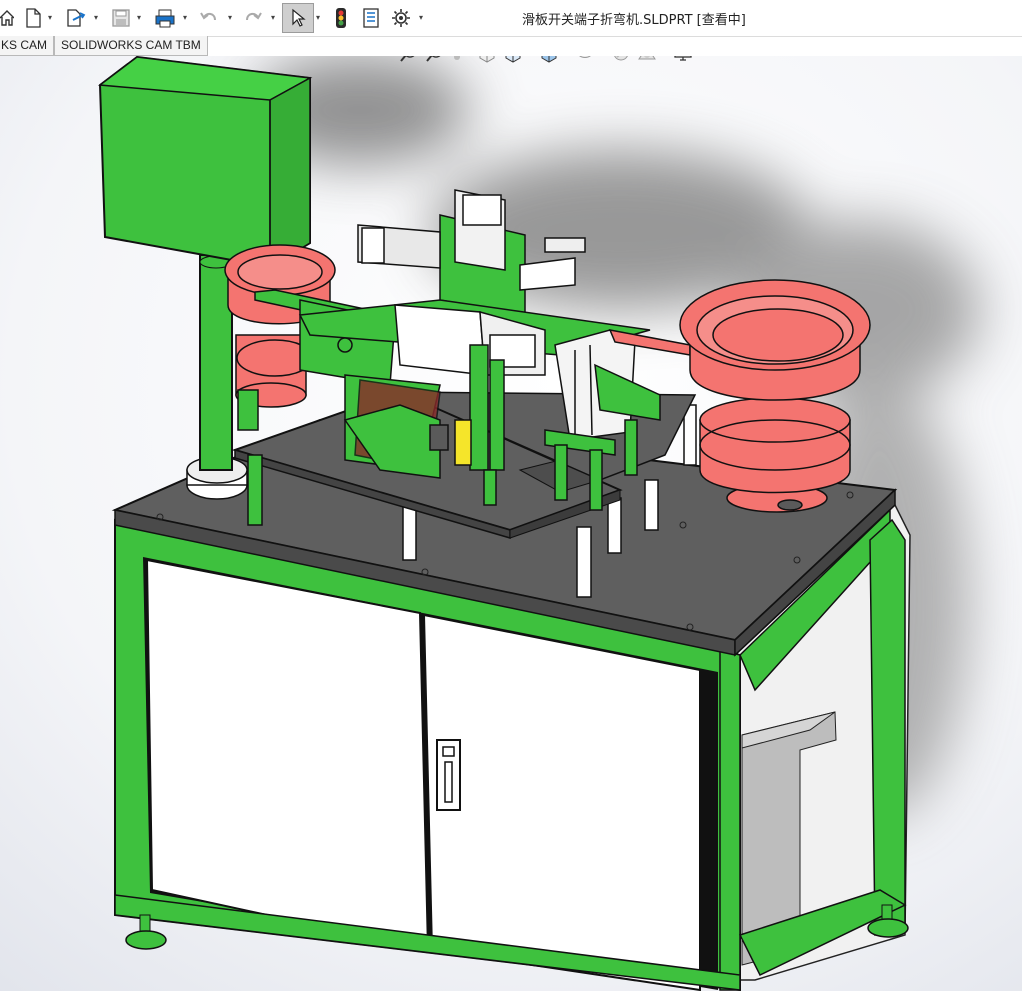 Image resolution: width=1022 pixels, height=991 pixels. I want to click on apply-scene-icon, so click(647, 60).